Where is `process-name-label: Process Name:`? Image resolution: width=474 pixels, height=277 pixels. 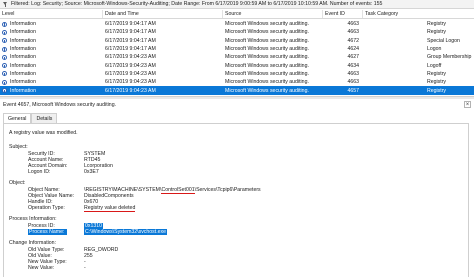
process-name-label: Process Name: is located at coordinates (48, 232).